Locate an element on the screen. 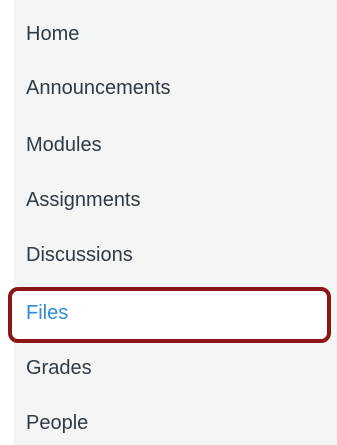  nav-item-discussions: Discussions is located at coordinates (176, 255).